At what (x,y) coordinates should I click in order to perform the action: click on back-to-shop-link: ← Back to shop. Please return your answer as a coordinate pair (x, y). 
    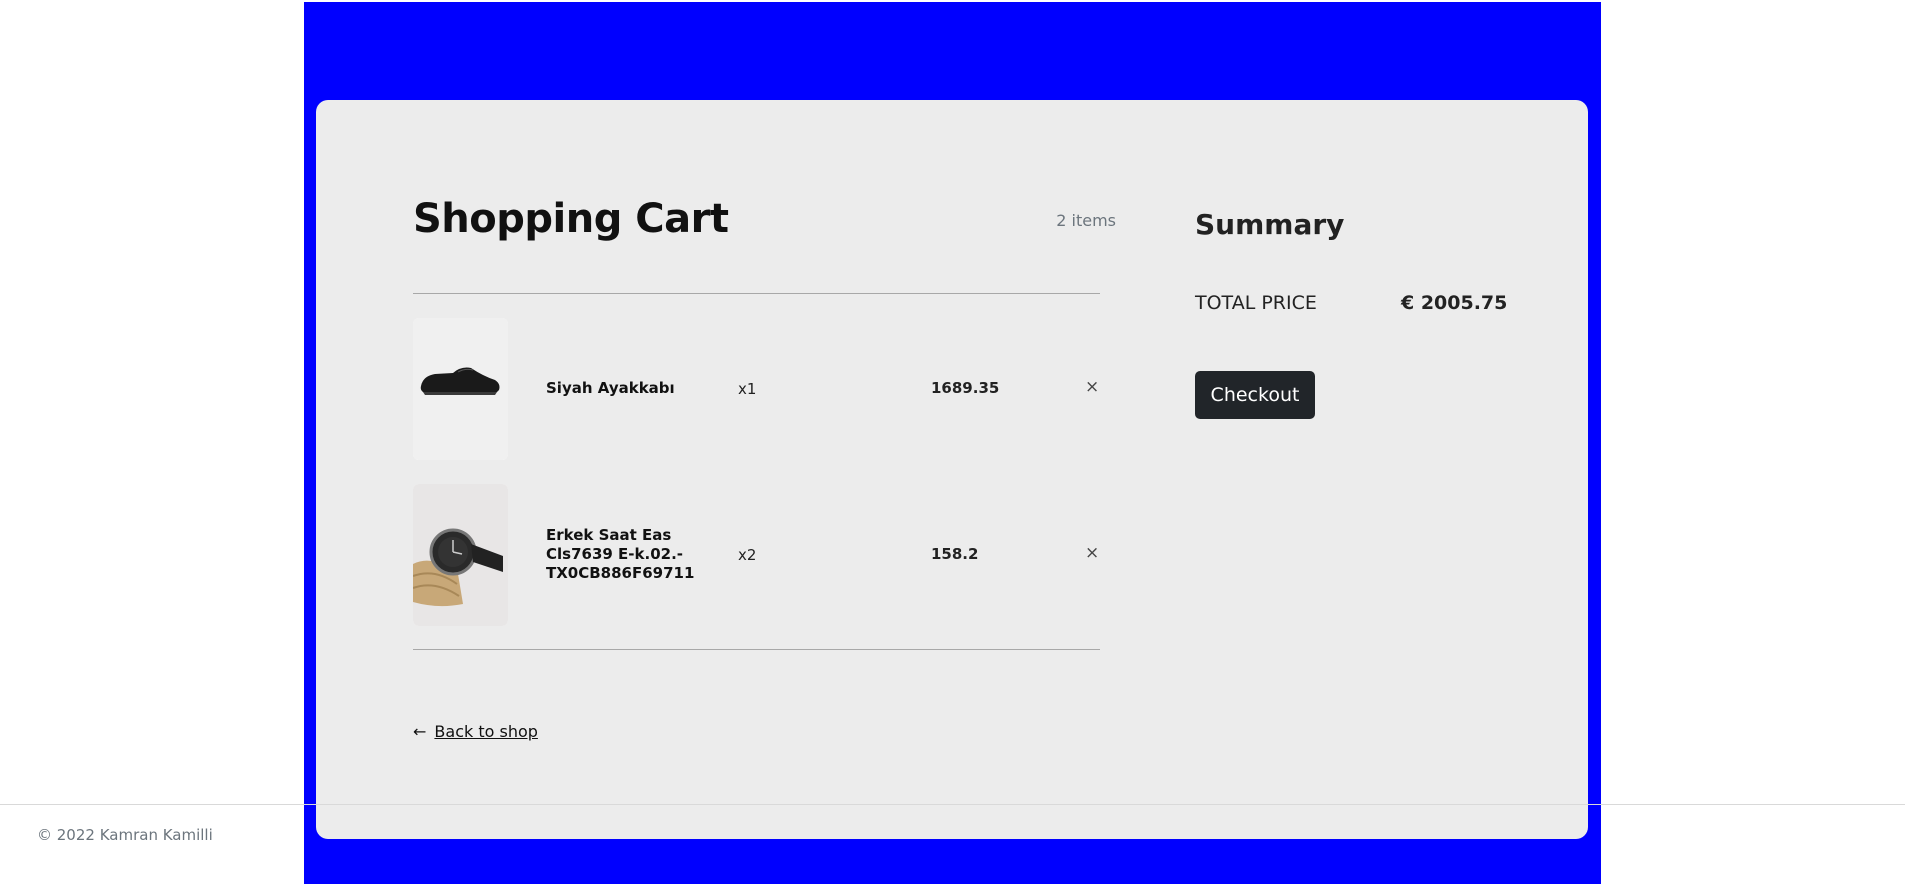
    Looking at the image, I should click on (475, 731).